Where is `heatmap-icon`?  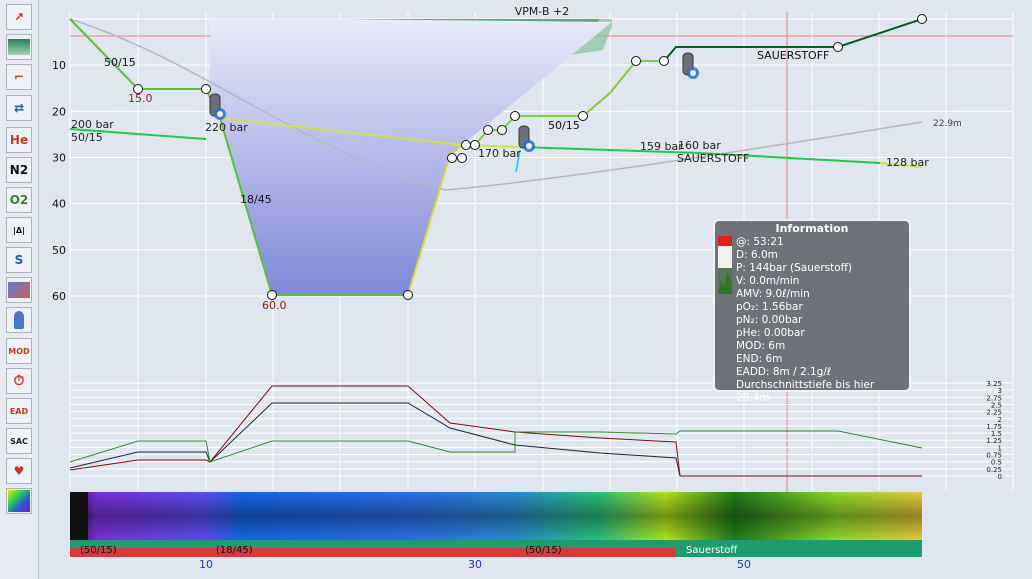 heatmap-icon is located at coordinates (19, 501).